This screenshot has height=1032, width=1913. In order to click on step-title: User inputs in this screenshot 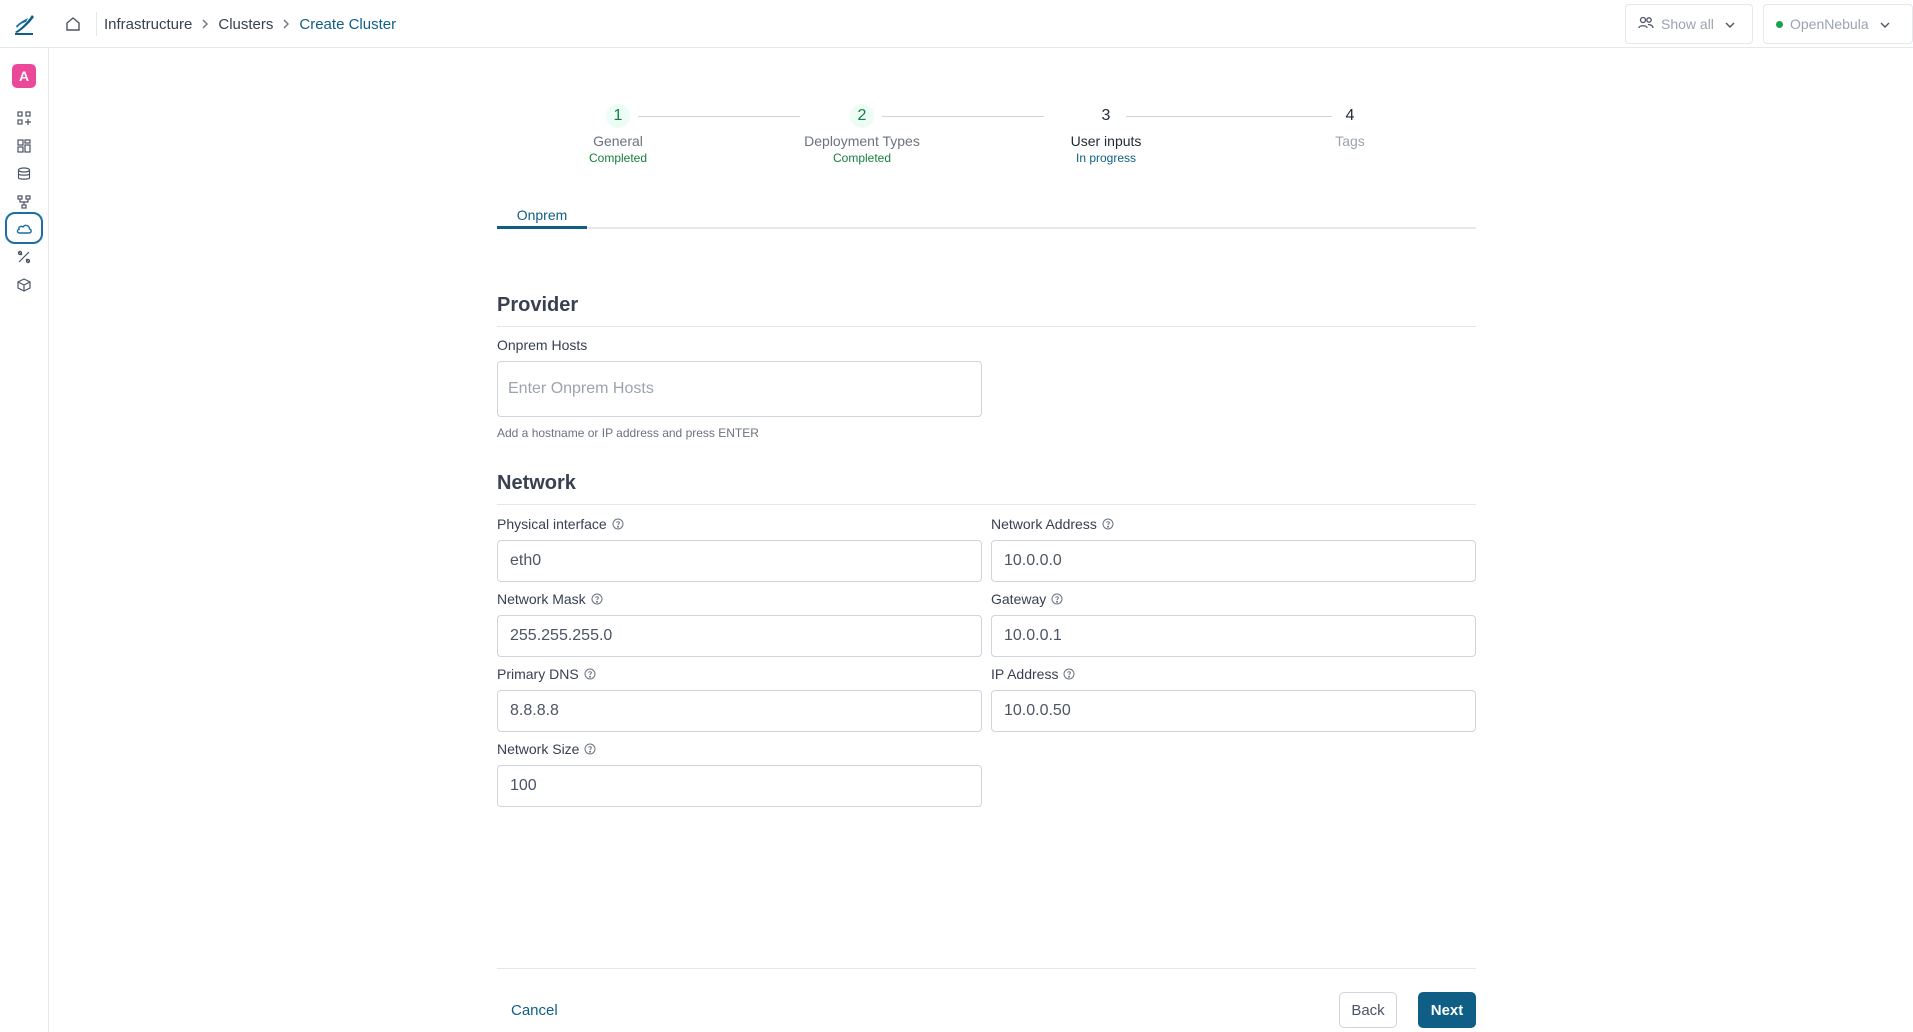, I will do `click(1106, 141)`.